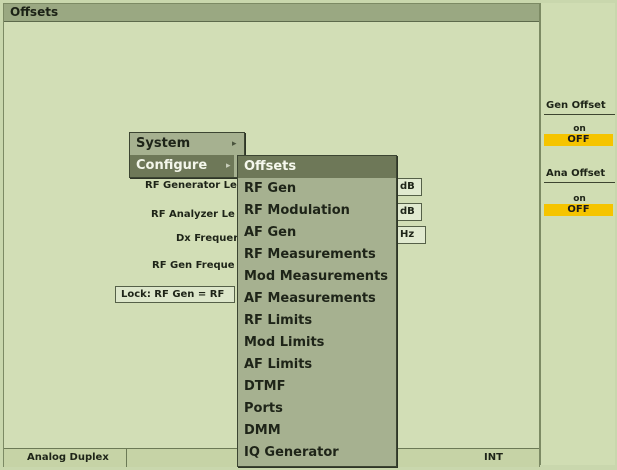 The height and width of the screenshot is (470, 617). I want to click on submenu-item-rf-limits: RF Limits, so click(317, 321).